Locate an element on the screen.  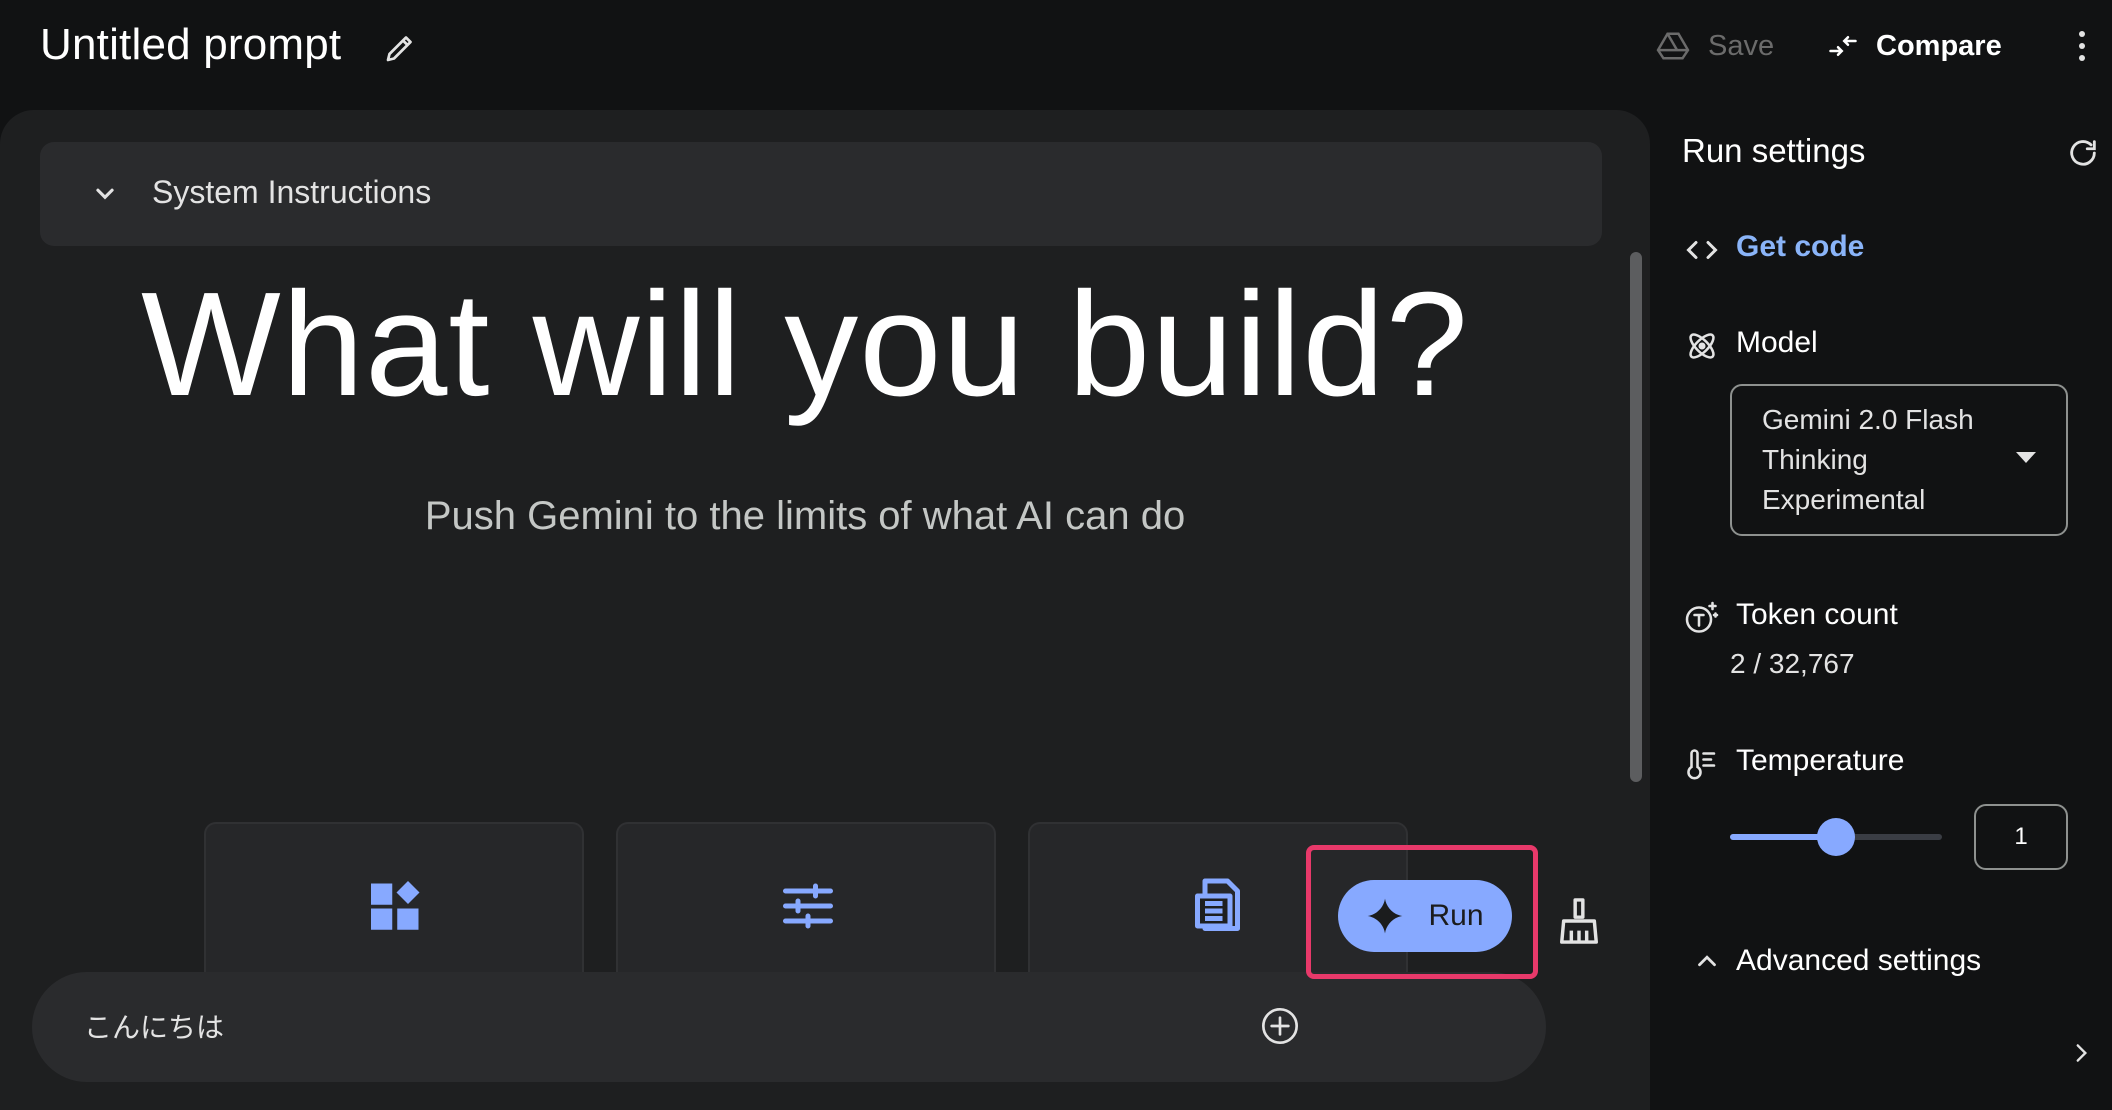
tune-sliders-icon is located at coordinates (808, 906).